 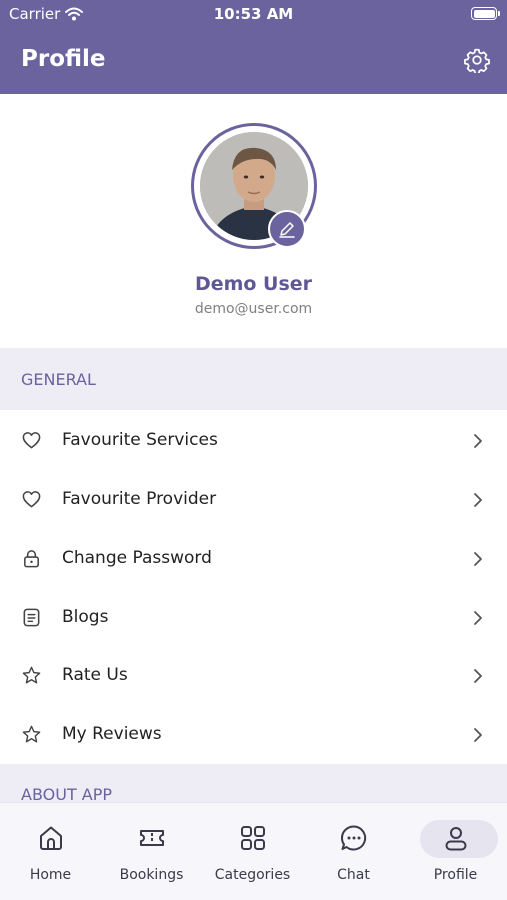 I want to click on app-header: Carrier 10:53 AM Profile, so click(x=253, y=47).